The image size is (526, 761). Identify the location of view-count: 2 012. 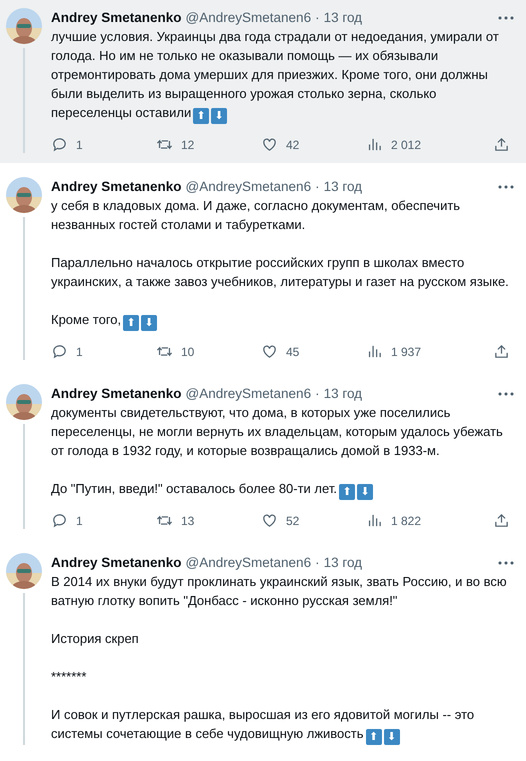
(406, 145).